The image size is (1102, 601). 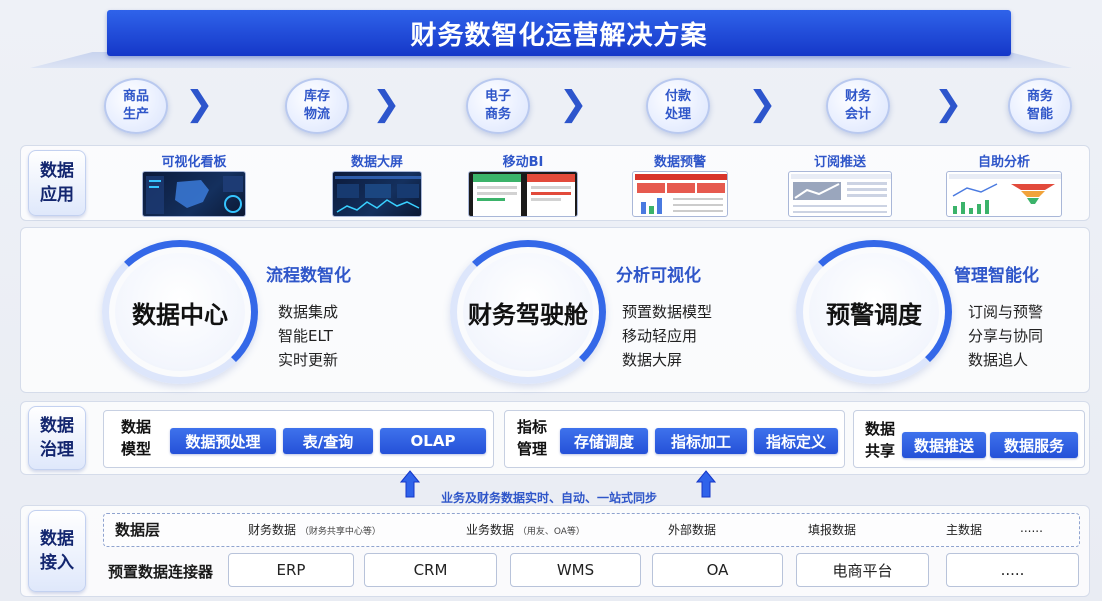 What do you see at coordinates (430, 570) in the screenshot?
I see `connector-crm: CRM` at bounding box center [430, 570].